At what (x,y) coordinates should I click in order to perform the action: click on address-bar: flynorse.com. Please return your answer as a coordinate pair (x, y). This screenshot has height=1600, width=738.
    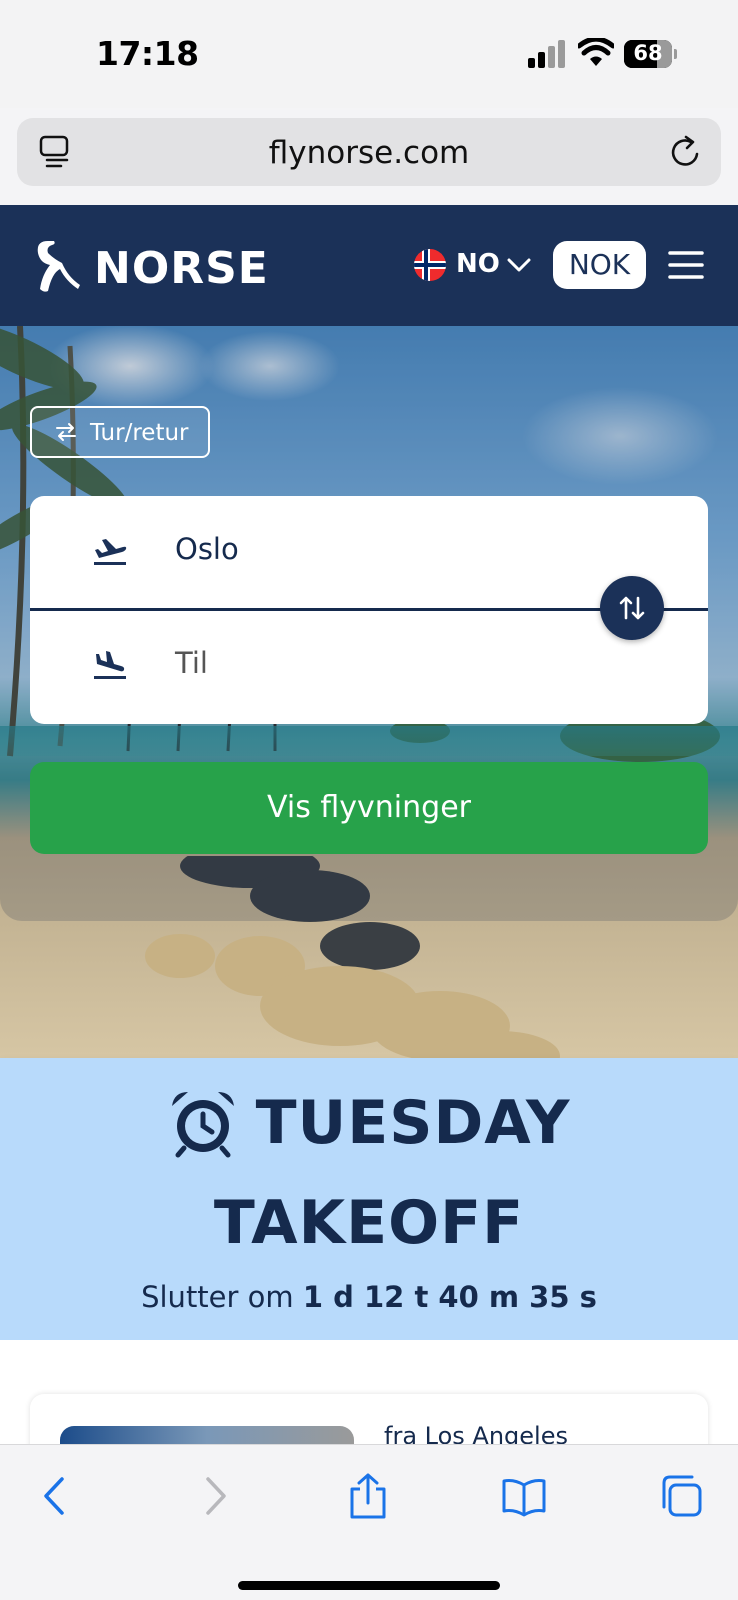
    Looking at the image, I should click on (369, 152).